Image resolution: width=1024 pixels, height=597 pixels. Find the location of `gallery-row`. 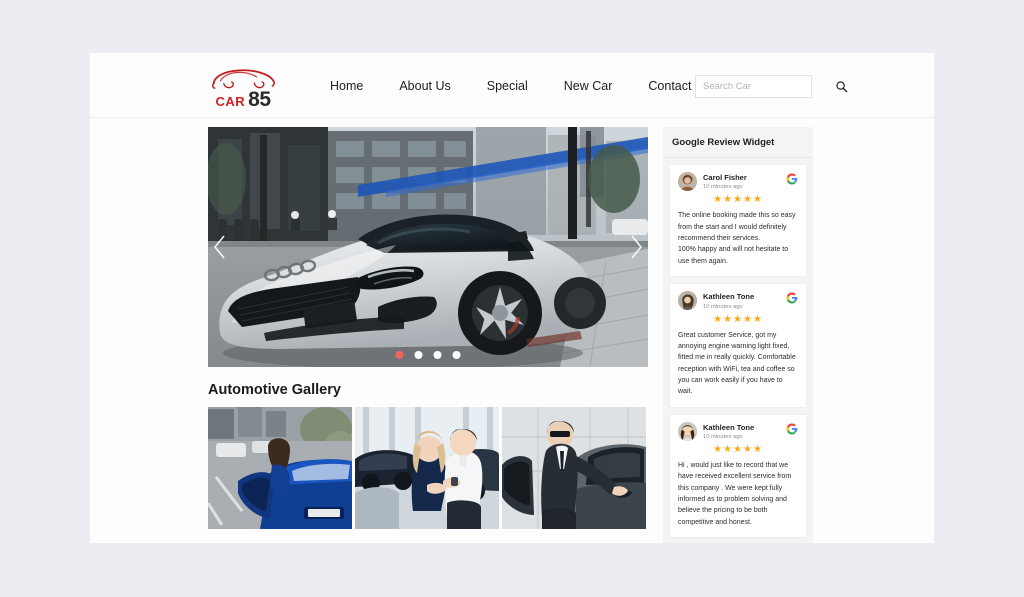

gallery-row is located at coordinates (431, 468).